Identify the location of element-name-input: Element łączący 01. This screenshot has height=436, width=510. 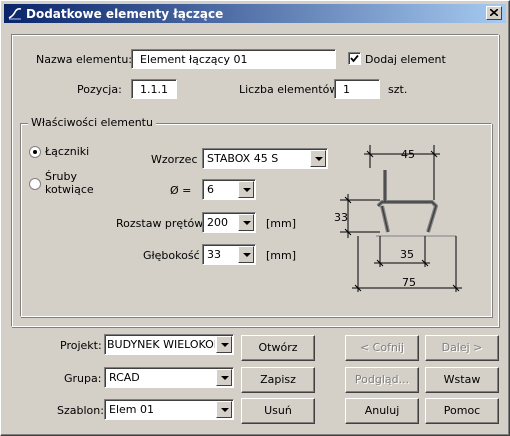
(233, 59).